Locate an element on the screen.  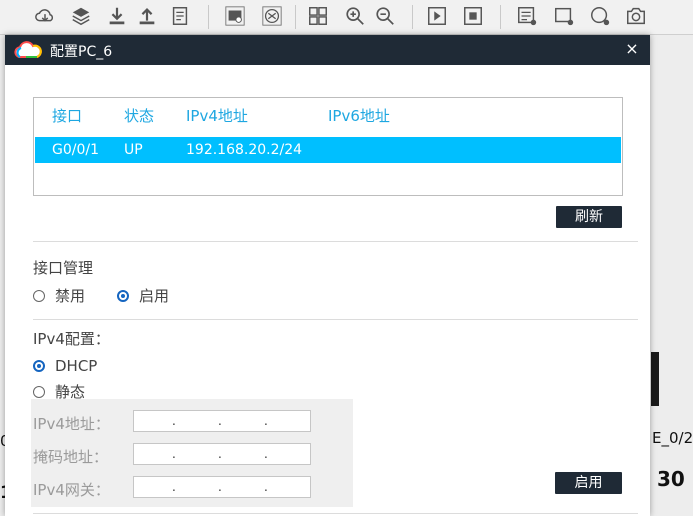
radio-disable: 禁用 is located at coordinates (59, 295).